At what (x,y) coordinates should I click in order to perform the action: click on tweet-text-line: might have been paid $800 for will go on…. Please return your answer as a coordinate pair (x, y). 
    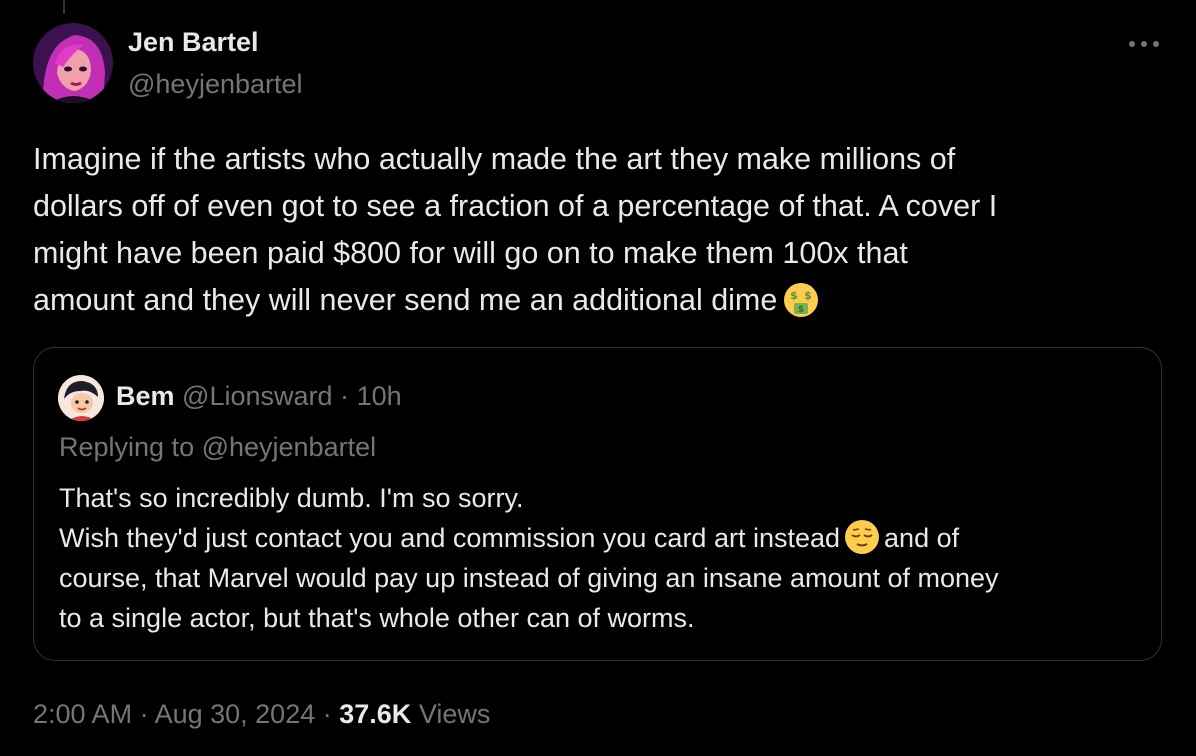
    Looking at the image, I should click on (470, 253).